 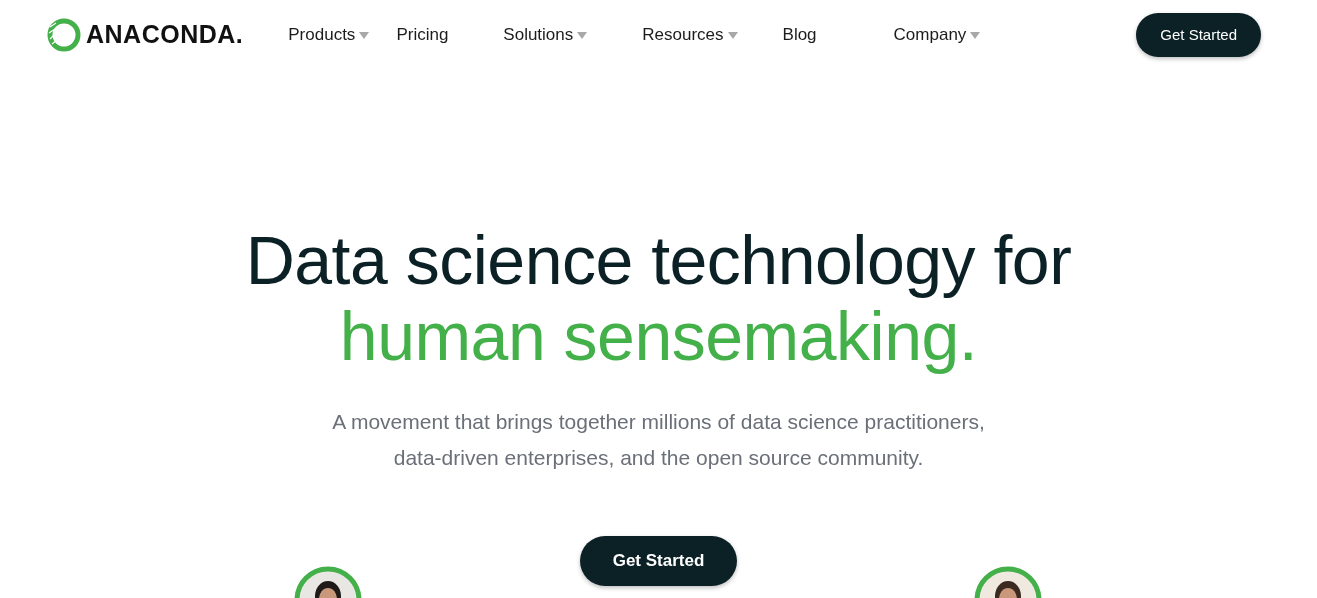 What do you see at coordinates (799, 35) in the screenshot?
I see `nav-link: Blog` at bounding box center [799, 35].